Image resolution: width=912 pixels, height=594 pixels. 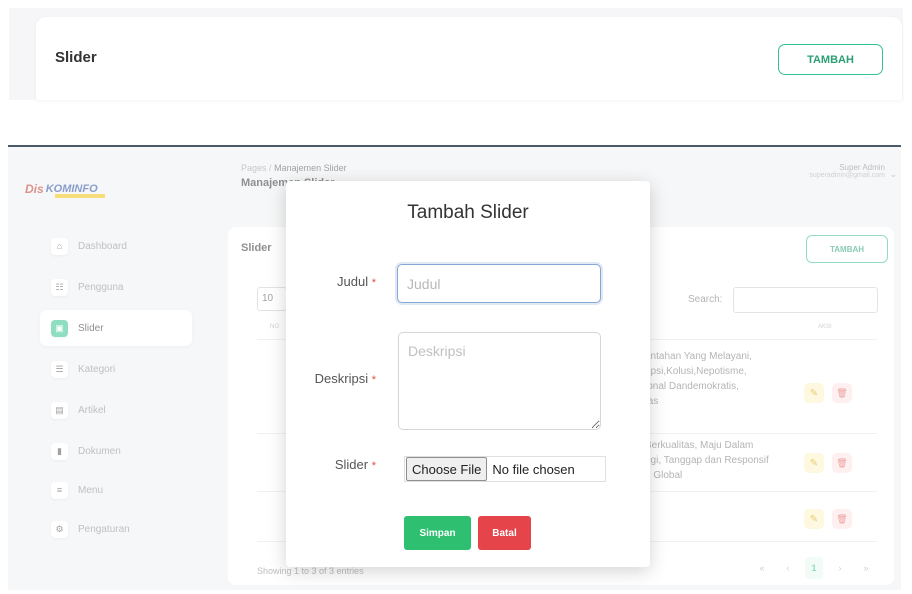 What do you see at coordinates (469, 58) in the screenshot?
I see `top-card: Slider TAMBAH` at bounding box center [469, 58].